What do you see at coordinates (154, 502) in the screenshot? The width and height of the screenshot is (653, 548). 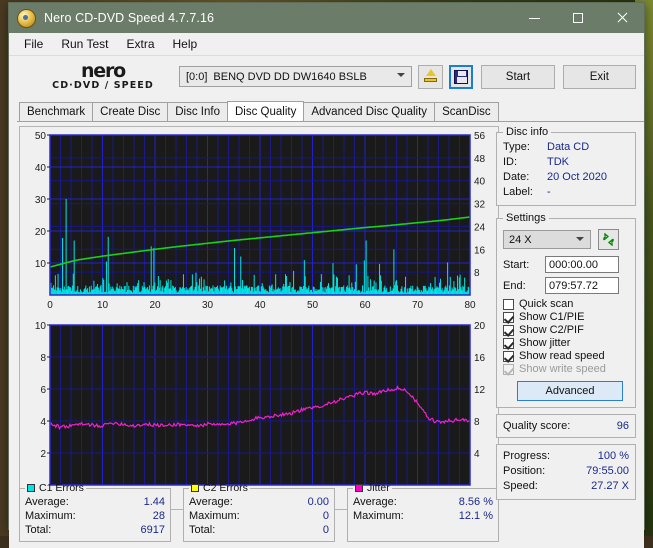 I see `c1-average-value: 1.44` at bounding box center [154, 502].